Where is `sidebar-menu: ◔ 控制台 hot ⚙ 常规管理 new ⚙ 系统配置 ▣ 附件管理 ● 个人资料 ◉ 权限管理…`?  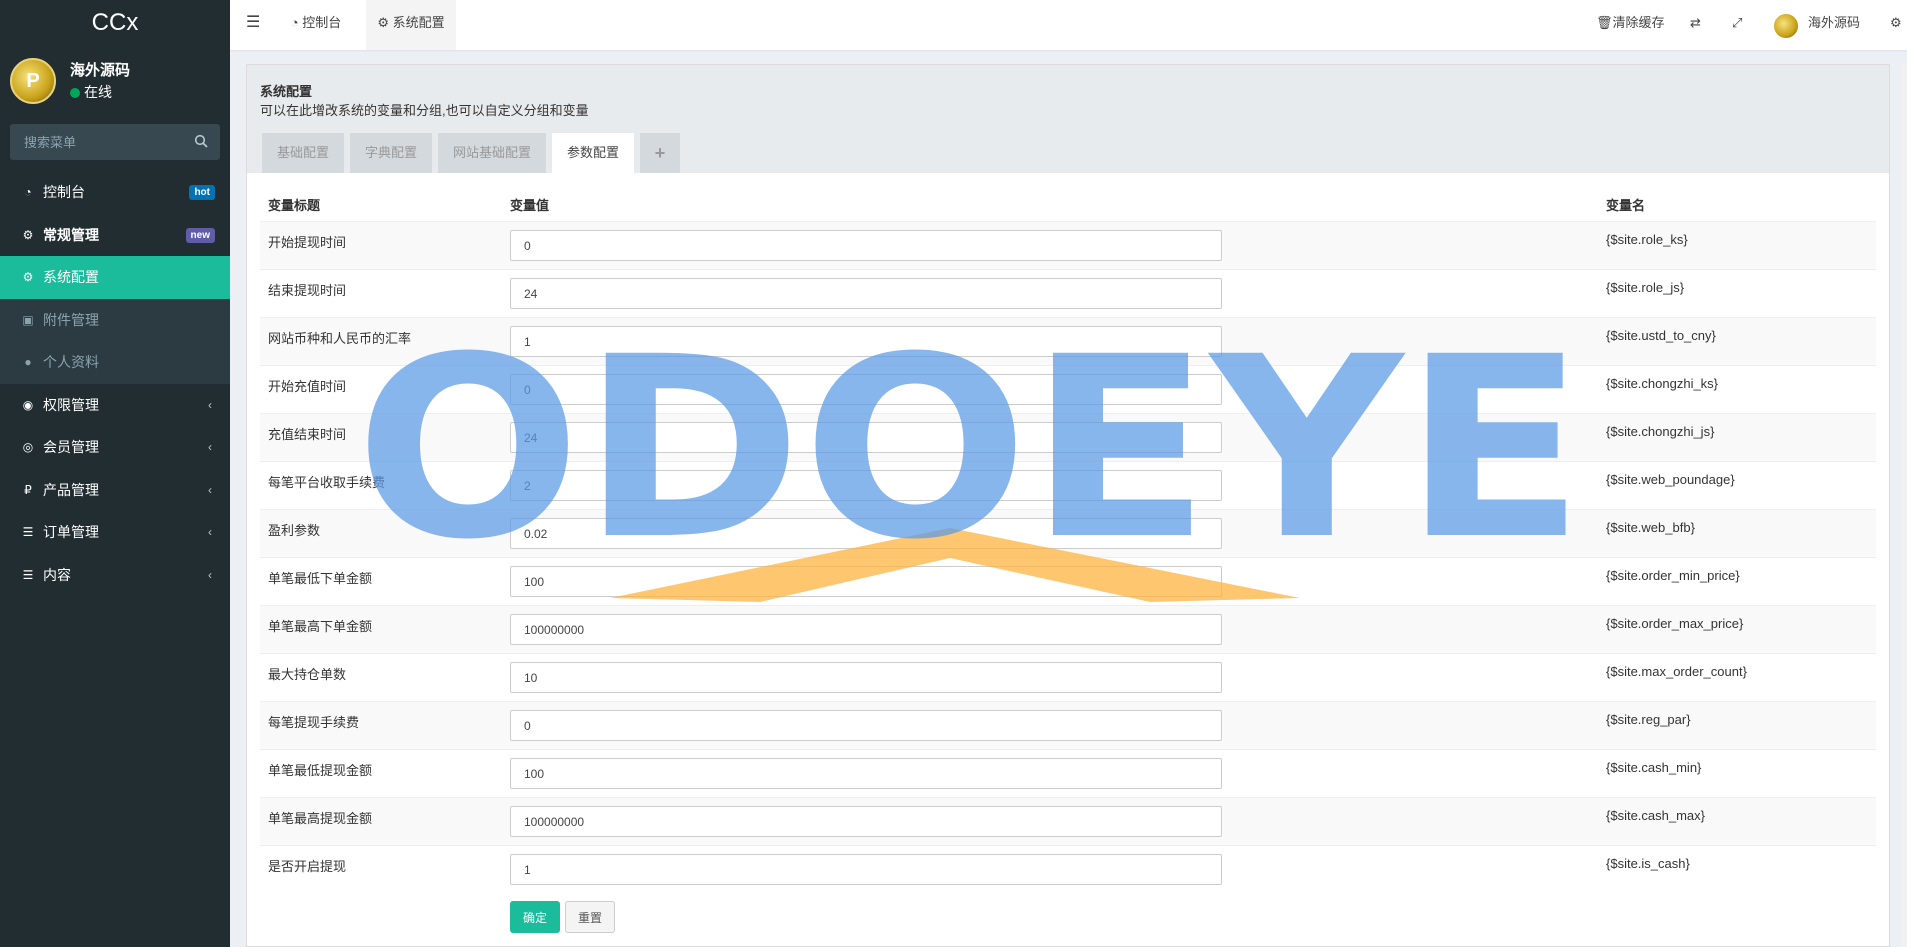
sidebar-menu: ◔ 控制台 hot ⚙ 常规管理 new ⚙ 系统配置 ▣ 附件管理 ● 个人资料 ◉ 权限管理… is located at coordinates (115, 383).